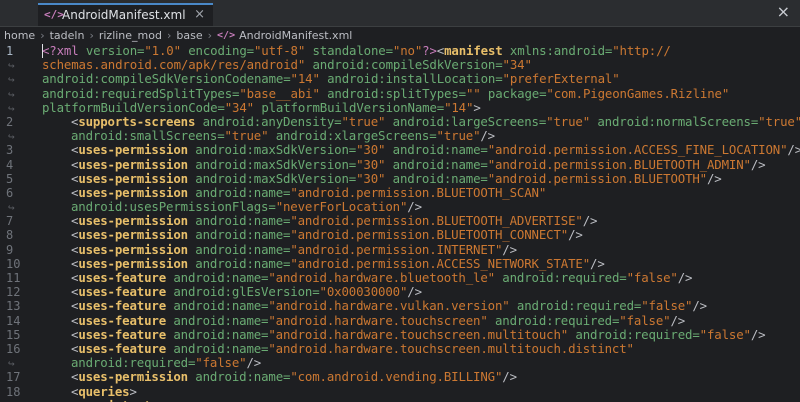 This screenshot has height=402, width=800. I want to click on line-number: 7, so click(10, 221).